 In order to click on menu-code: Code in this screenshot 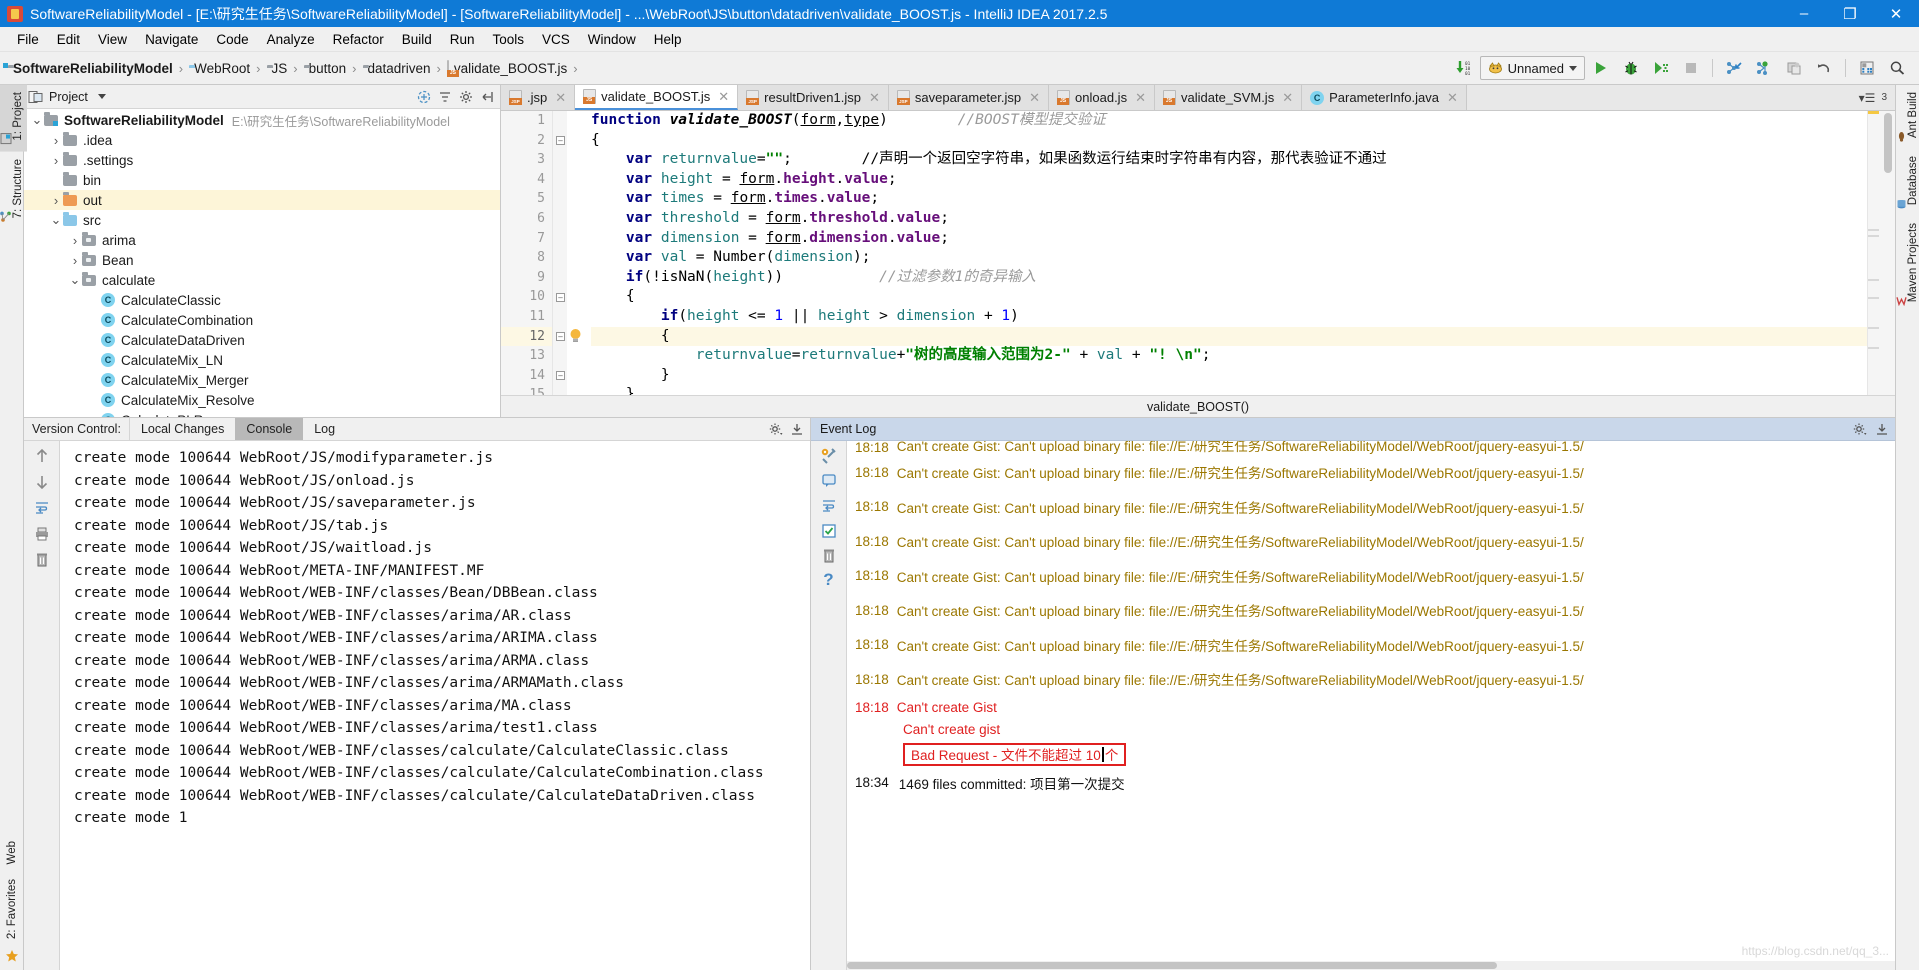, I will do `click(232, 39)`.